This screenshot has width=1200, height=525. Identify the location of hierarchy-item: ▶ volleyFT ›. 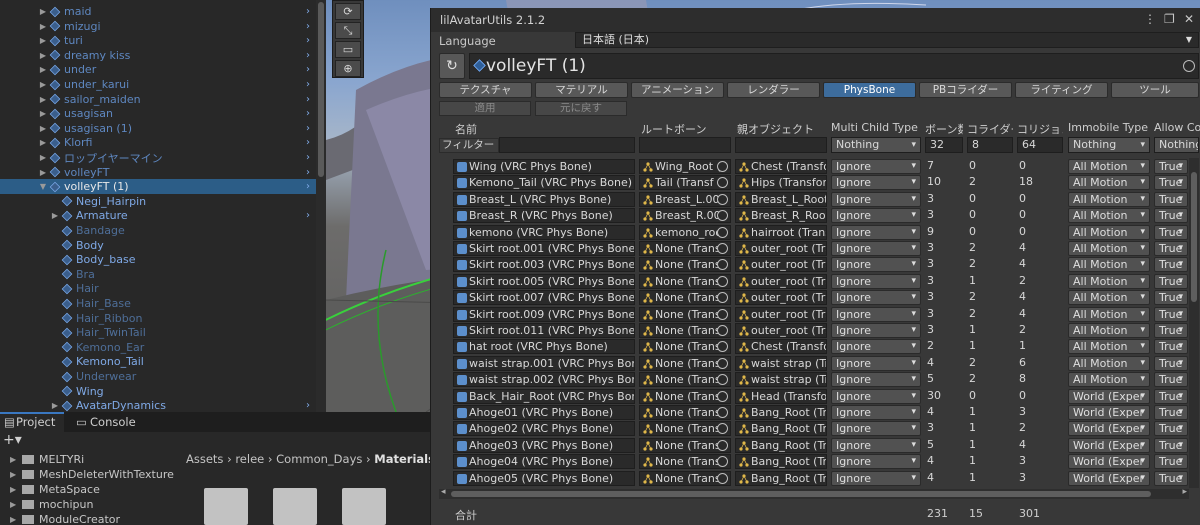
(158, 172).